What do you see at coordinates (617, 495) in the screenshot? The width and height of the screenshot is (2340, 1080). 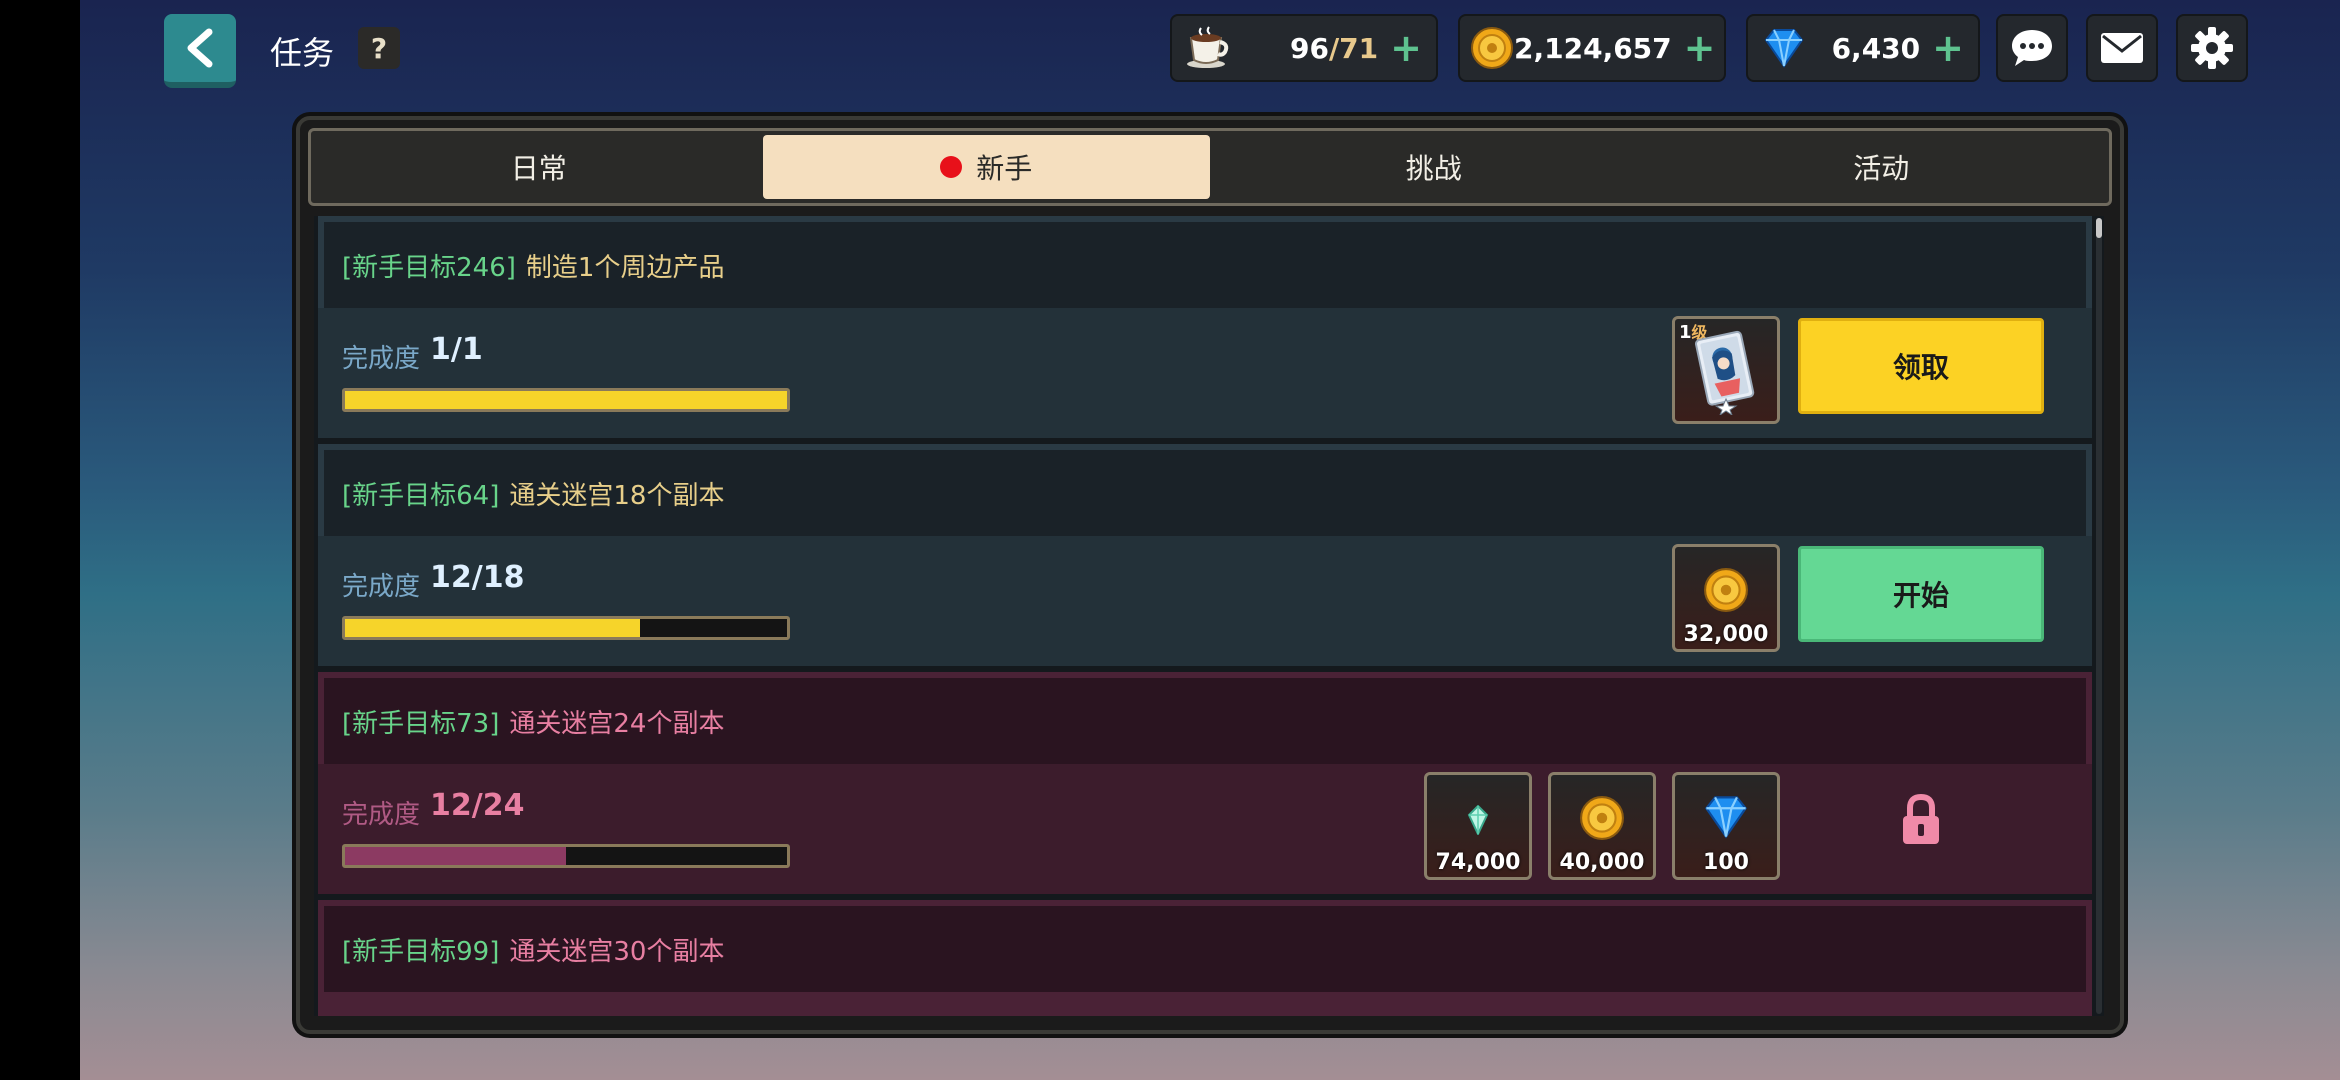 I see `quest-name: 通关迷宫18个副本` at bounding box center [617, 495].